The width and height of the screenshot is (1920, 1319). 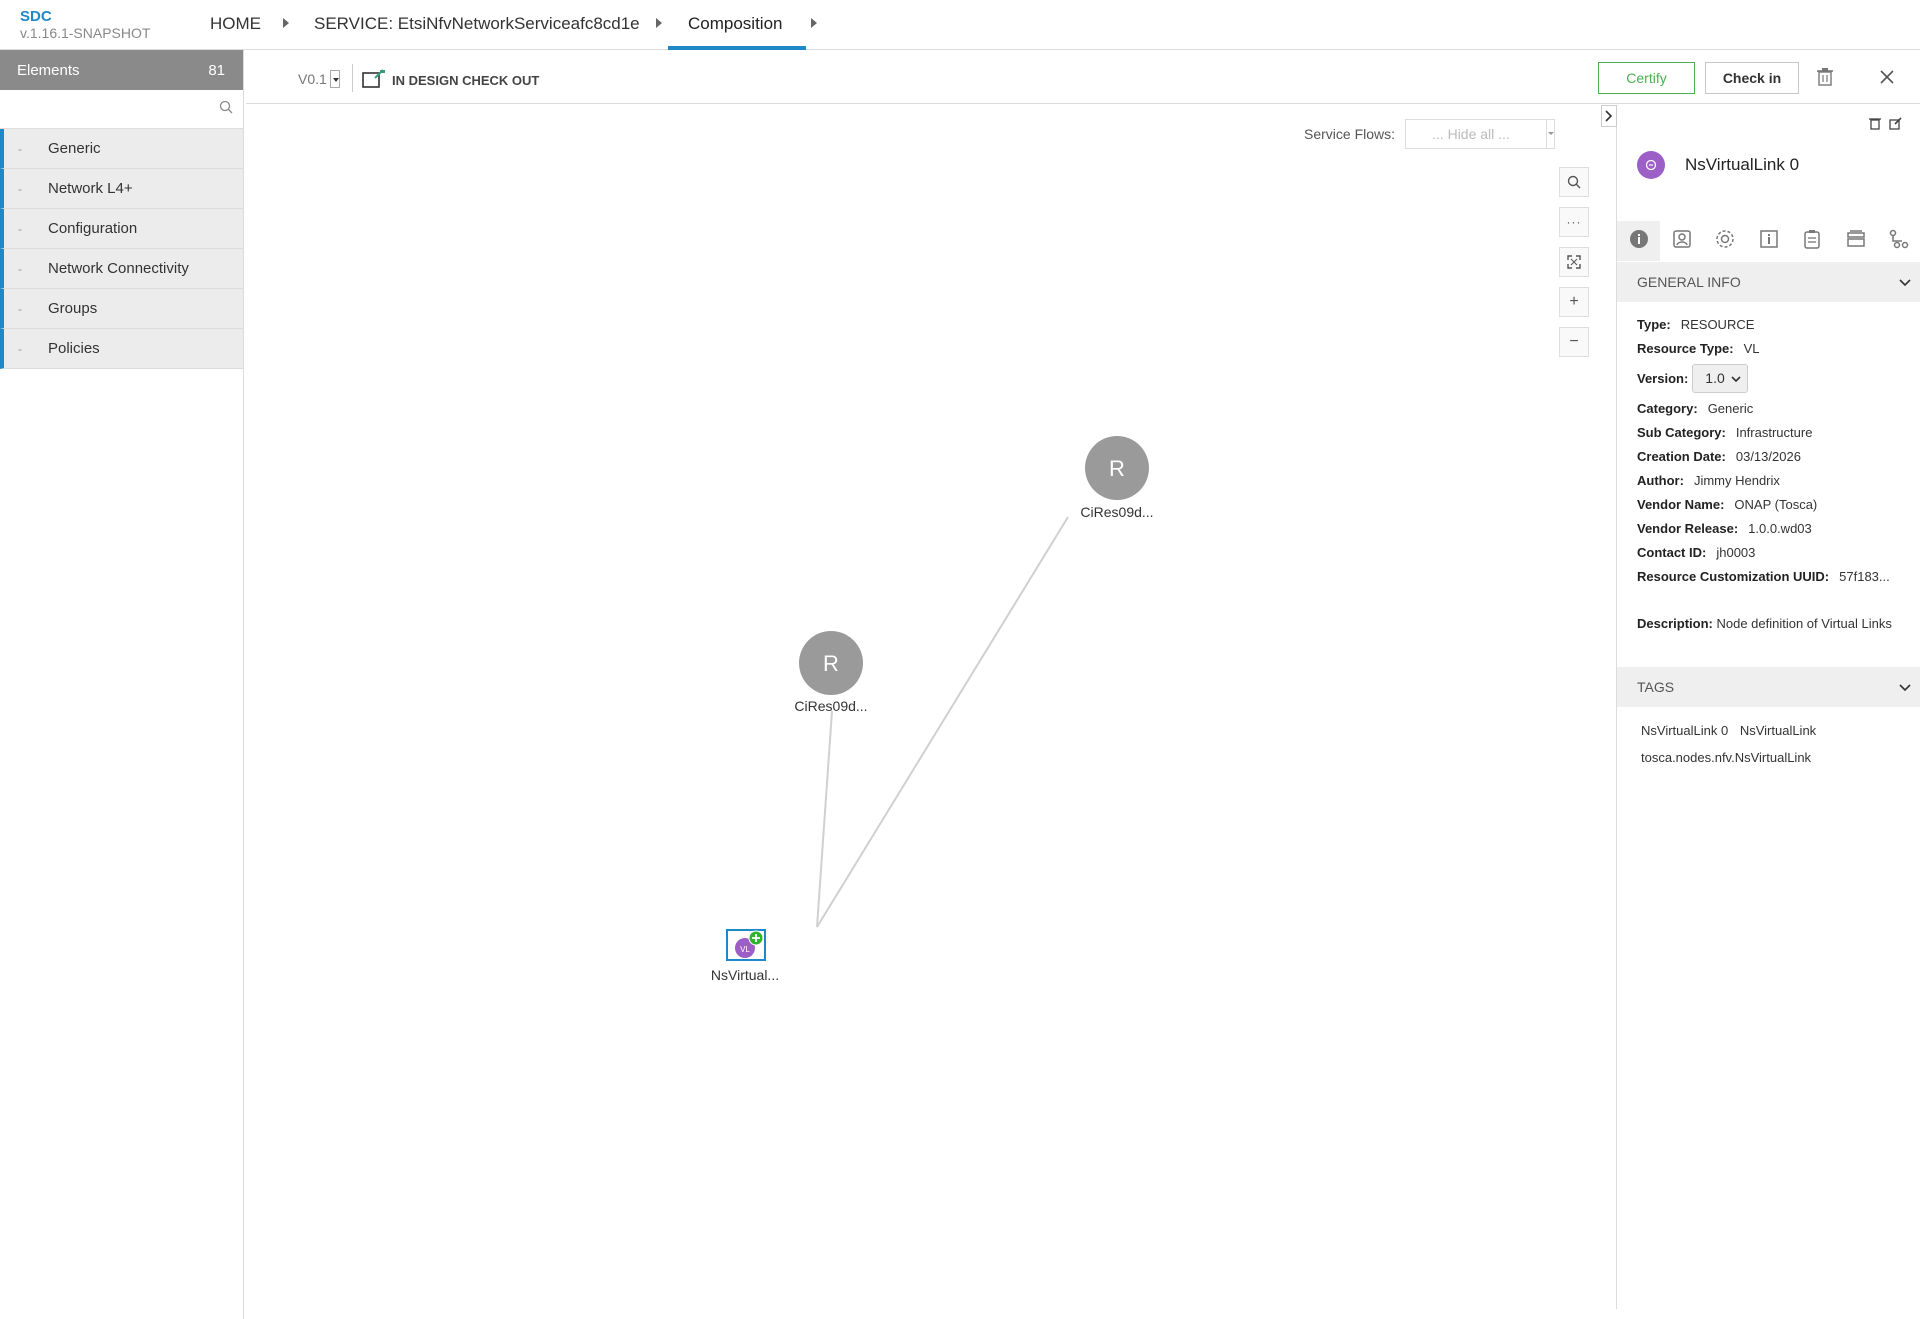 I want to click on info-box-icon, so click(x=1769, y=241).